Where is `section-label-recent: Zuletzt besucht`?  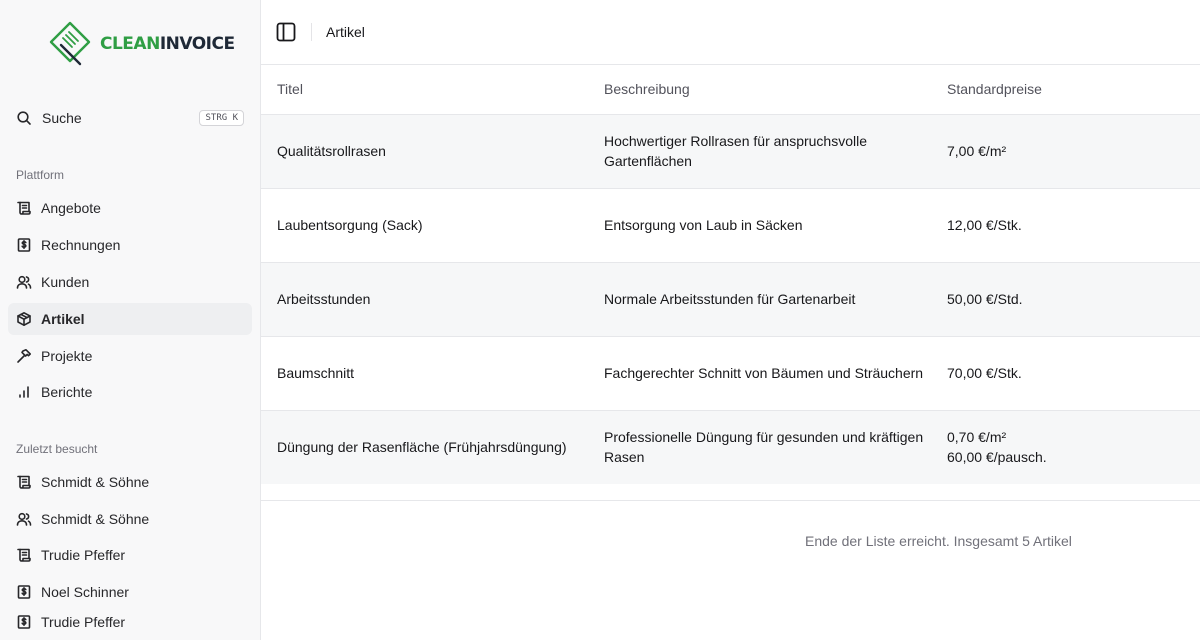
section-label-recent: Zuletzt besucht is located at coordinates (57, 449).